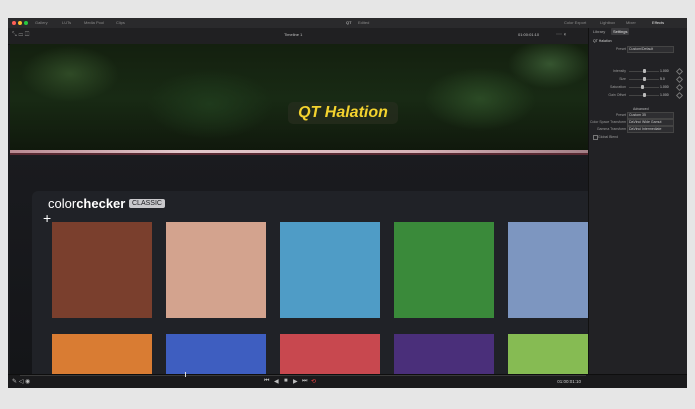 Image resolution: width=695 pixels, height=409 pixels. What do you see at coordinates (650, 122) in the screenshot?
I see `dropdown-select: DaVinci Wide Gamut` at bounding box center [650, 122].